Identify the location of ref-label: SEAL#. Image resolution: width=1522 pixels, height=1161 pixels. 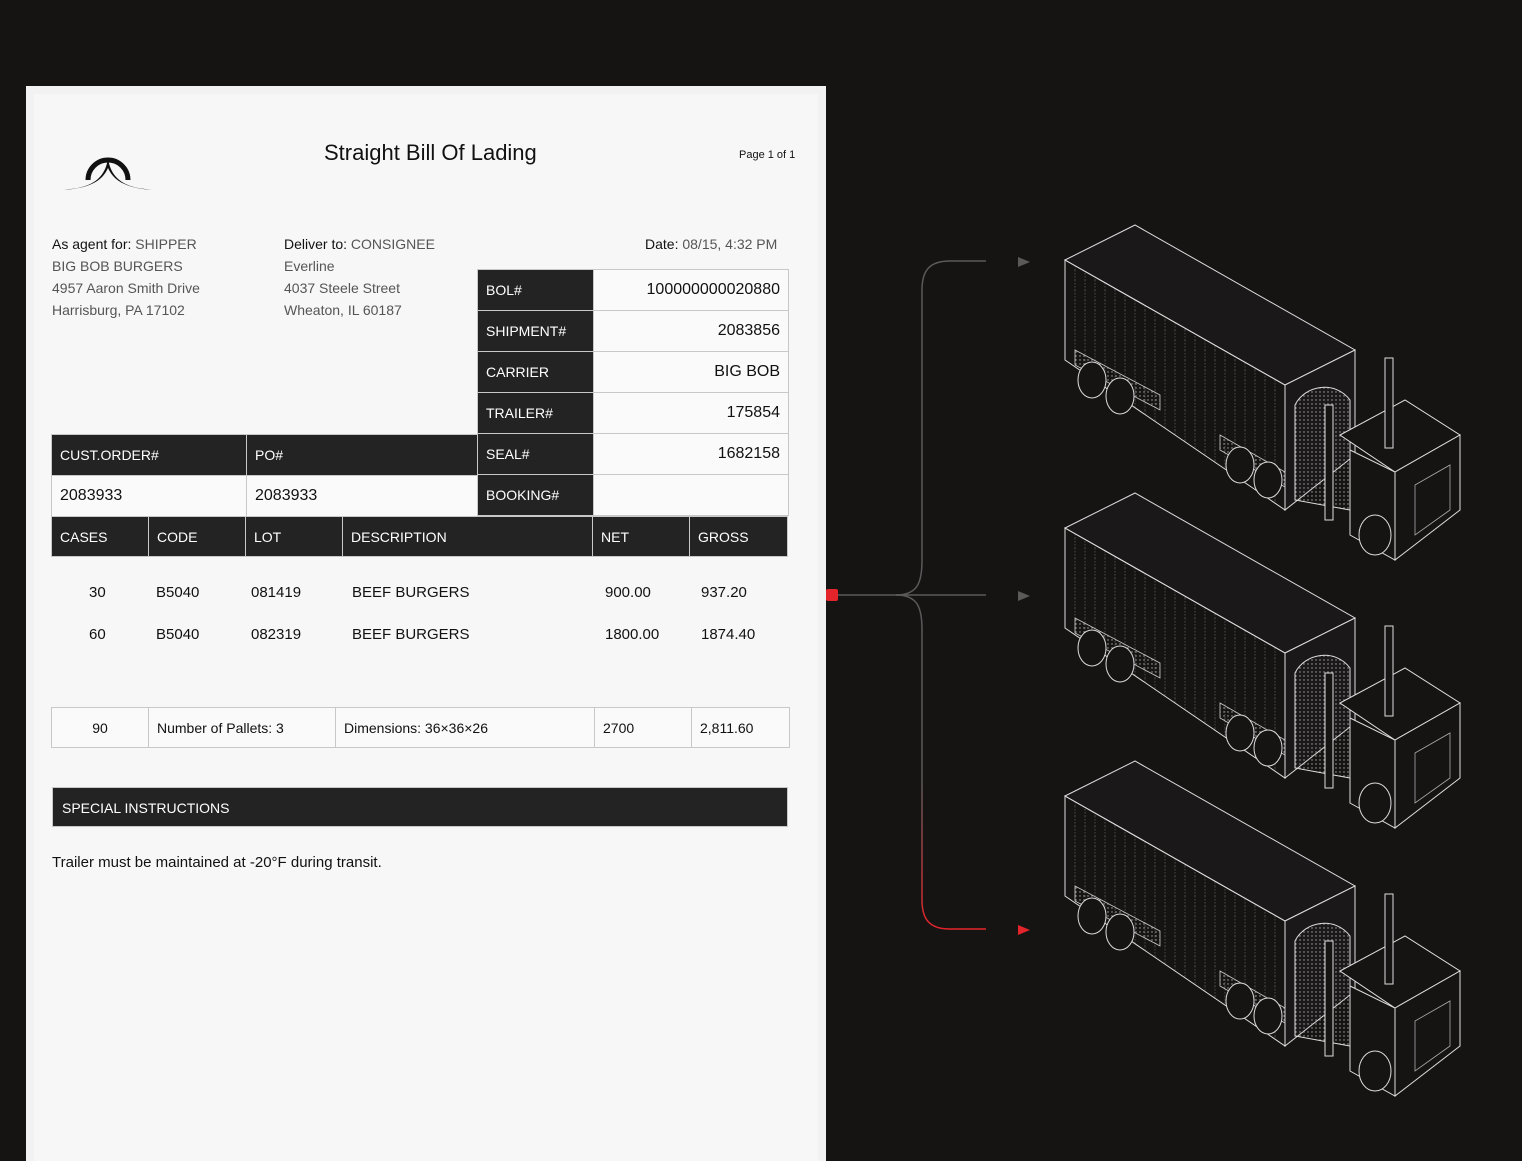
(535, 454).